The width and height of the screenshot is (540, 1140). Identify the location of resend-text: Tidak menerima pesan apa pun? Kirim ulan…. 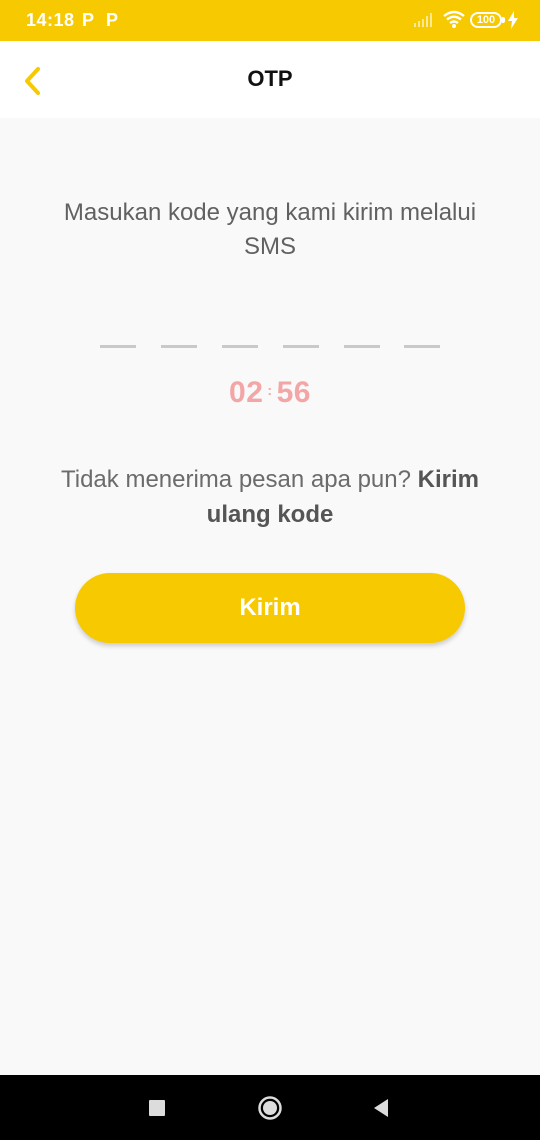
(270, 497).